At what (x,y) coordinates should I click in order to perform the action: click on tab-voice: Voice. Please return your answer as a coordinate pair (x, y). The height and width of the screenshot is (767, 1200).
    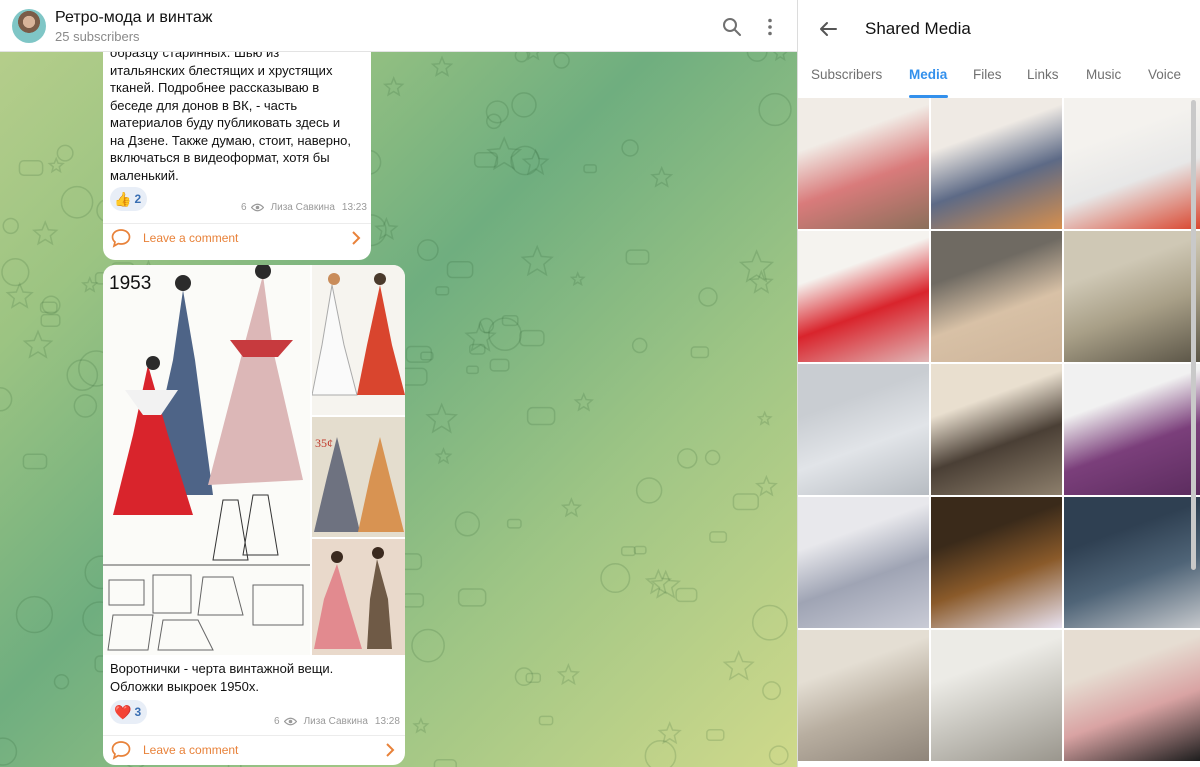
    Looking at the image, I should click on (1164, 74).